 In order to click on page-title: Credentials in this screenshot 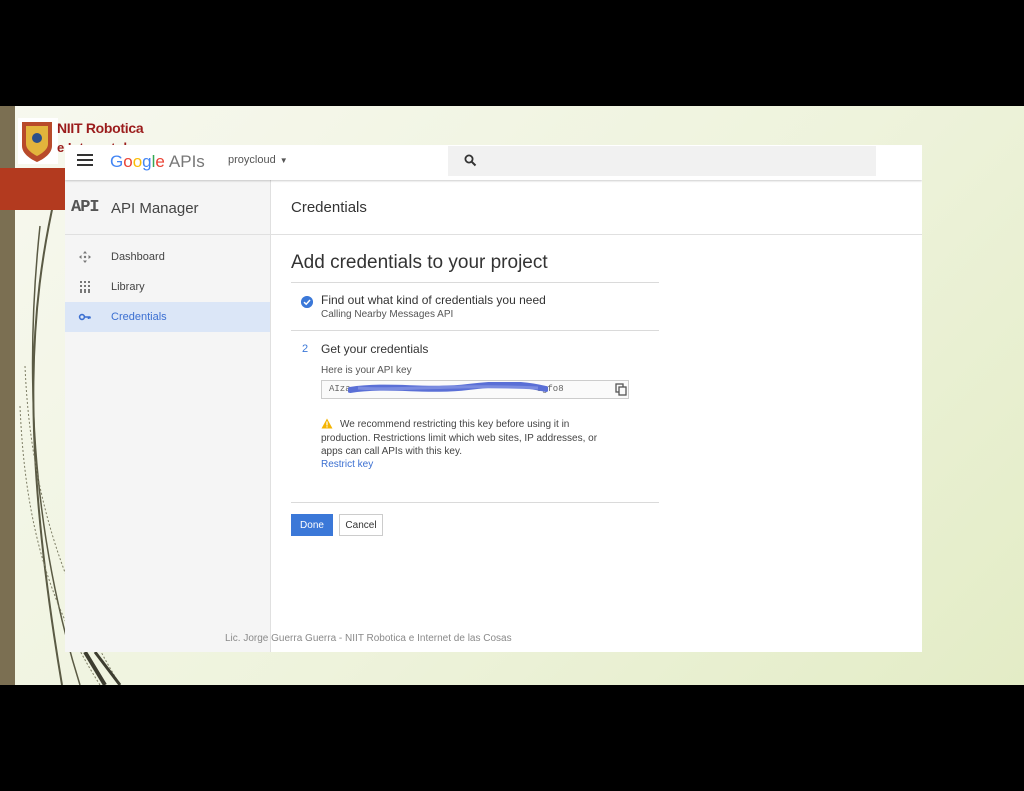, I will do `click(329, 207)`.